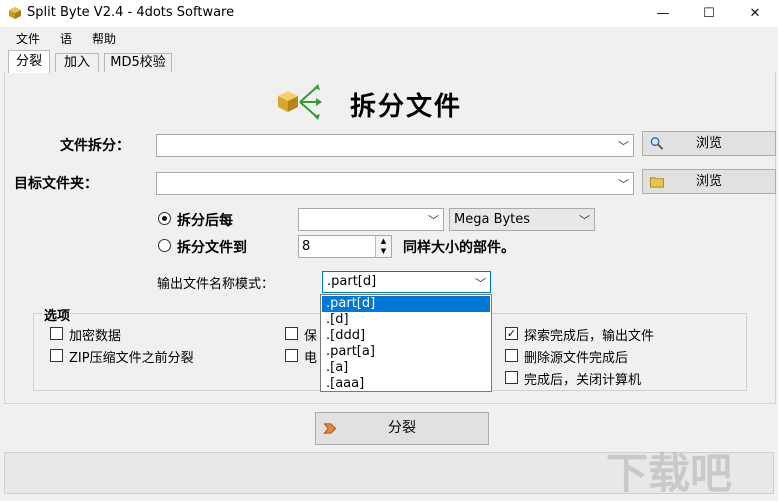  What do you see at coordinates (383, 246) in the screenshot?
I see `stepper-arrows: ▲ ▼` at bounding box center [383, 246].